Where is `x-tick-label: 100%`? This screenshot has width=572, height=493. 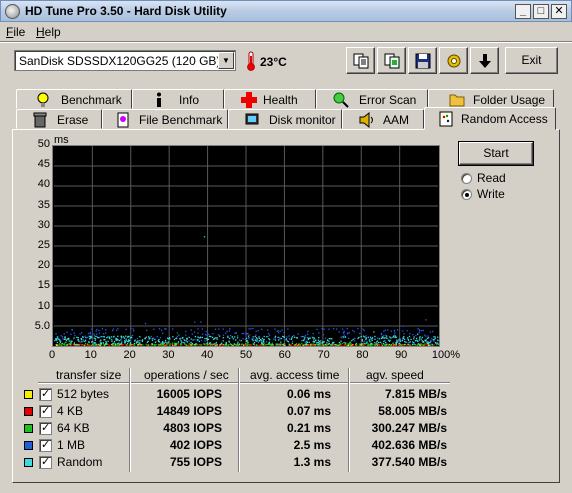 x-tick-label: 100% is located at coordinates (446, 355).